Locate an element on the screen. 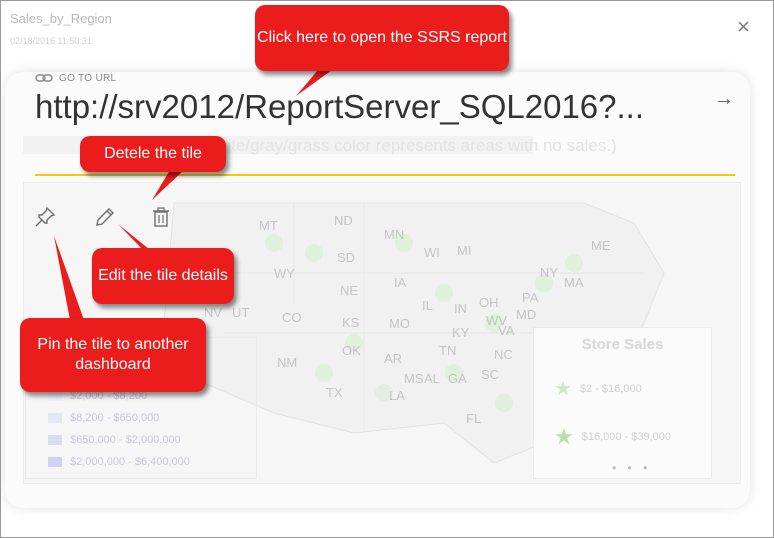  callout-open-report: Click here to open the SSRS report is located at coordinates (382, 38).